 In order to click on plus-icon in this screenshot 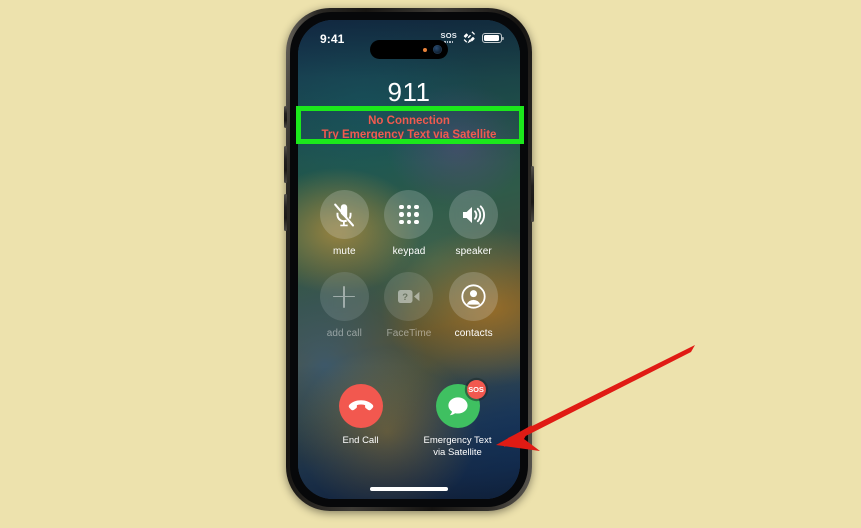, I will do `click(344, 296)`.